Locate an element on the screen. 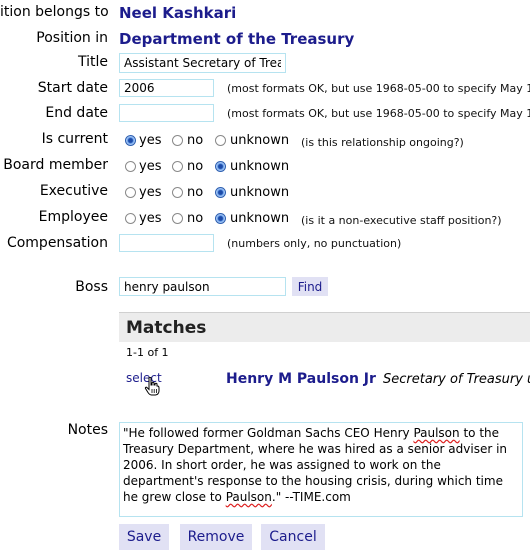 The image size is (530, 559). compensation-label: Compensation is located at coordinates (57, 243).